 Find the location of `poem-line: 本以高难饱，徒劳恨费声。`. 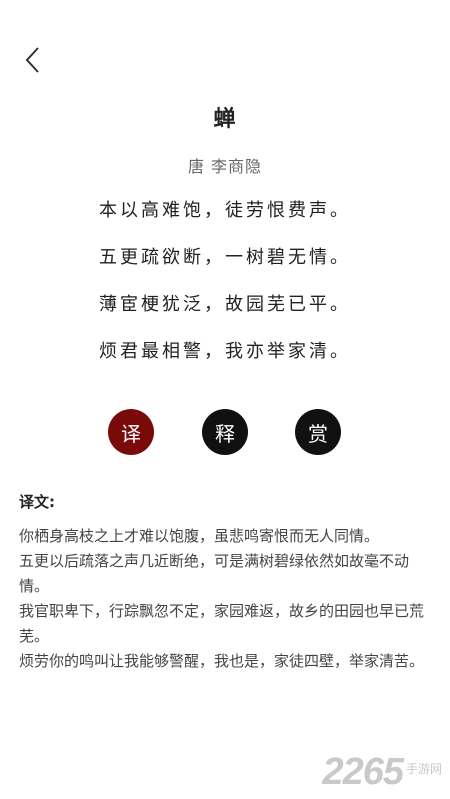

poem-line: 本以高难饱，徒劳恨费声。 is located at coordinates (225, 210).